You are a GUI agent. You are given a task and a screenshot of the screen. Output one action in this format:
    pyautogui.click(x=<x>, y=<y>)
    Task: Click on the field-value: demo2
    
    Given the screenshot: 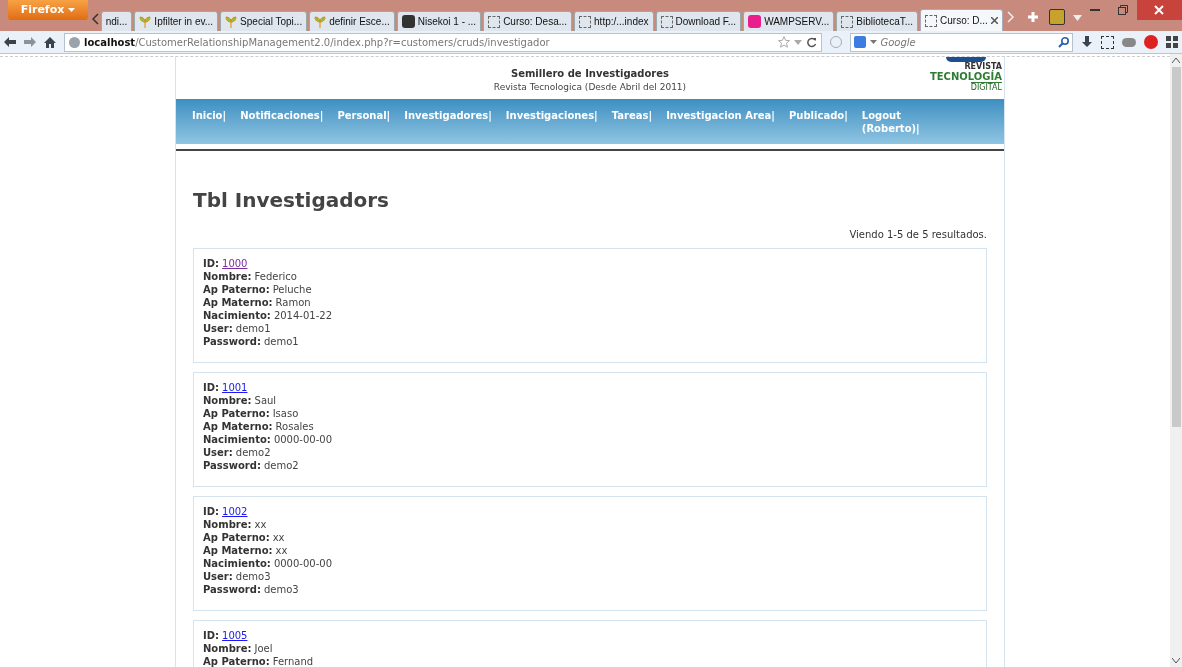 What is the action you would take?
    pyautogui.click(x=253, y=452)
    